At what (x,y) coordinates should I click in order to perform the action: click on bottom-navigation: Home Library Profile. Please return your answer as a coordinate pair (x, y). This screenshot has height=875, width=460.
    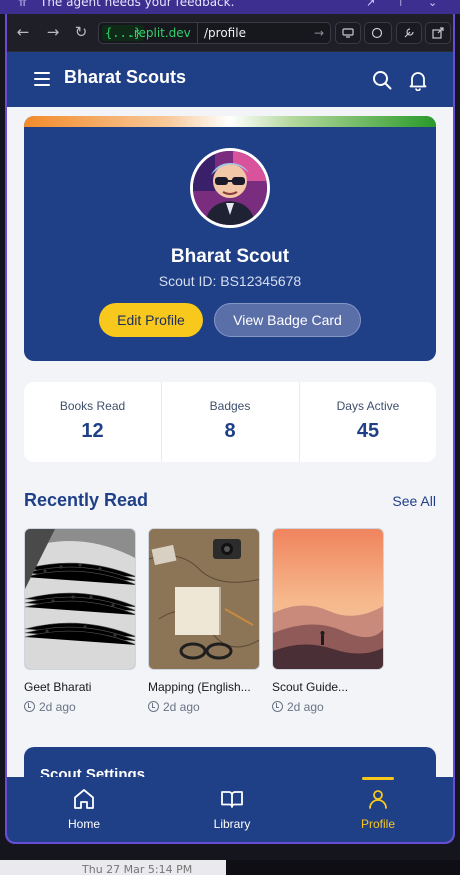
    Looking at the image, I should click on (230, 809).